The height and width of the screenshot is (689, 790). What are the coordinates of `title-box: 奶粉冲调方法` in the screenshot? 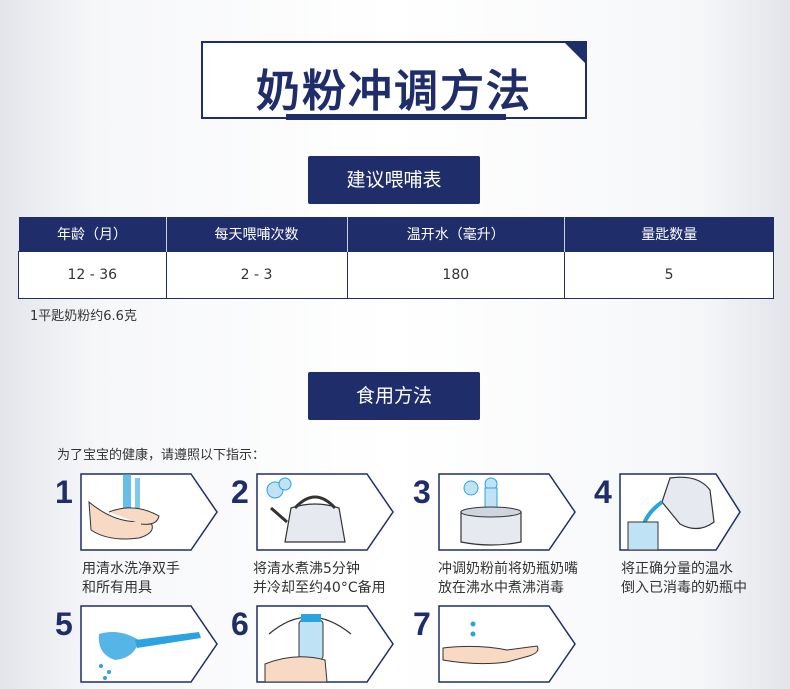 It's located at (394, 80).